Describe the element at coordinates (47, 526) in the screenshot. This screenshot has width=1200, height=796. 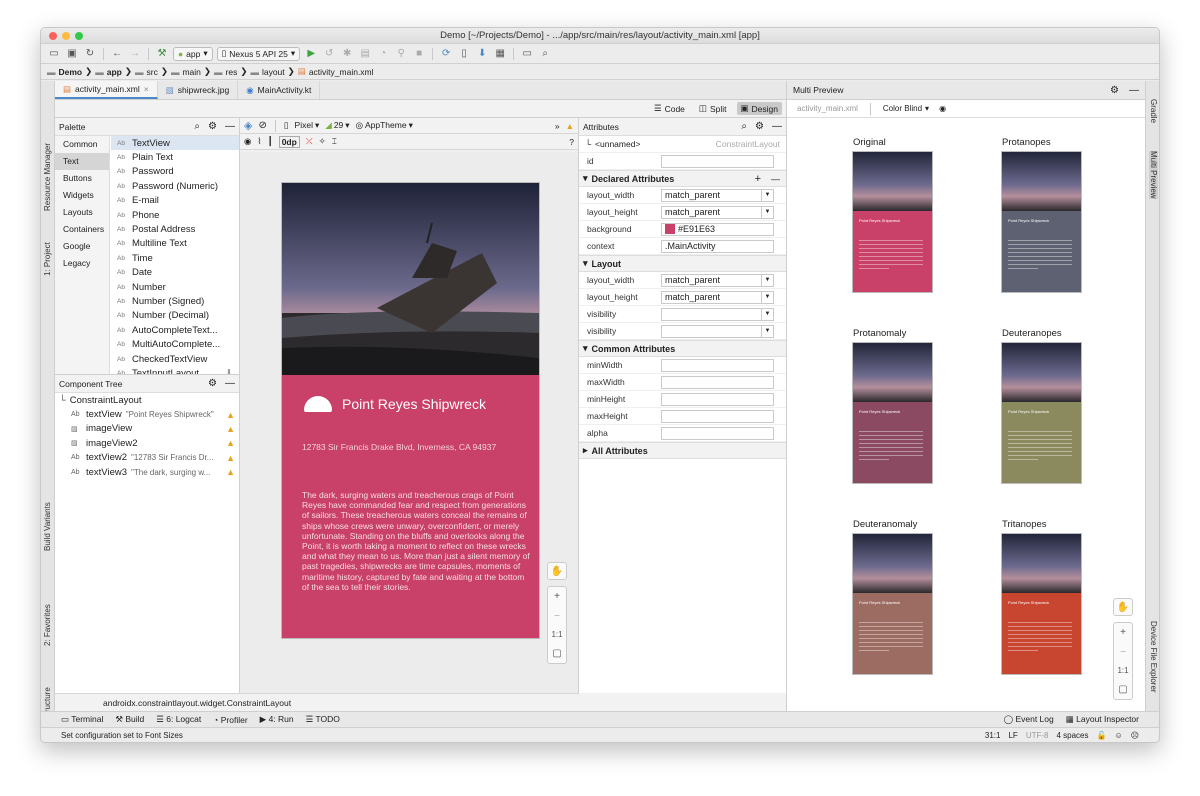
I see `tool-build-variants: Build Variants` at that location.